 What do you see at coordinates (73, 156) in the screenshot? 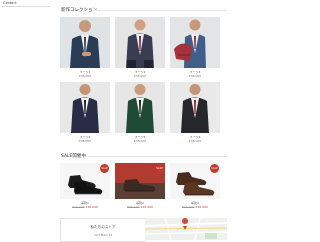
I see `sale-title: SALE開催中` at bounding box center [73, 156].